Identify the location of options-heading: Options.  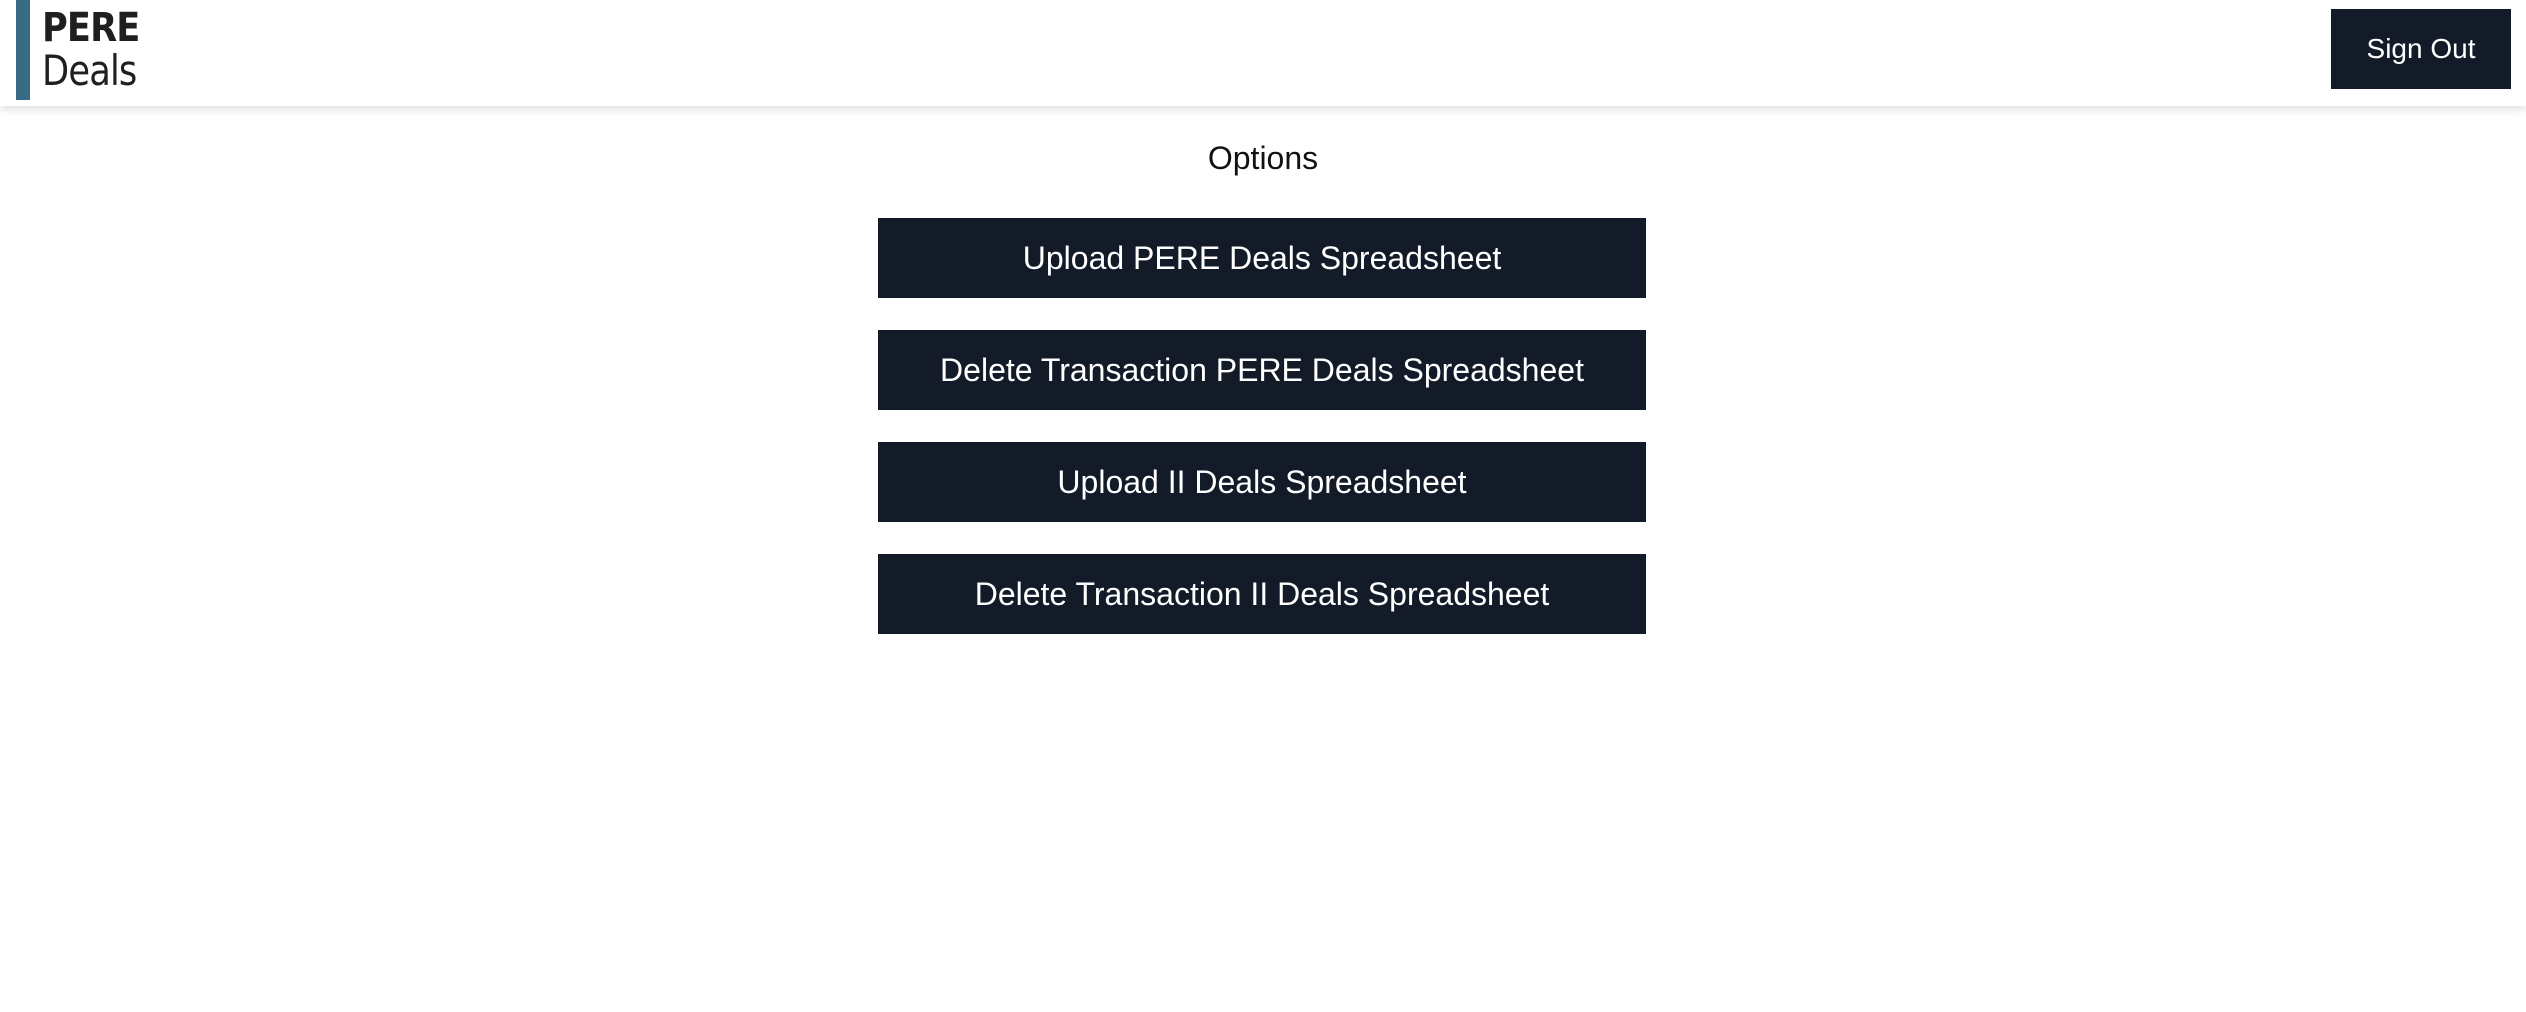
(1263, 158).